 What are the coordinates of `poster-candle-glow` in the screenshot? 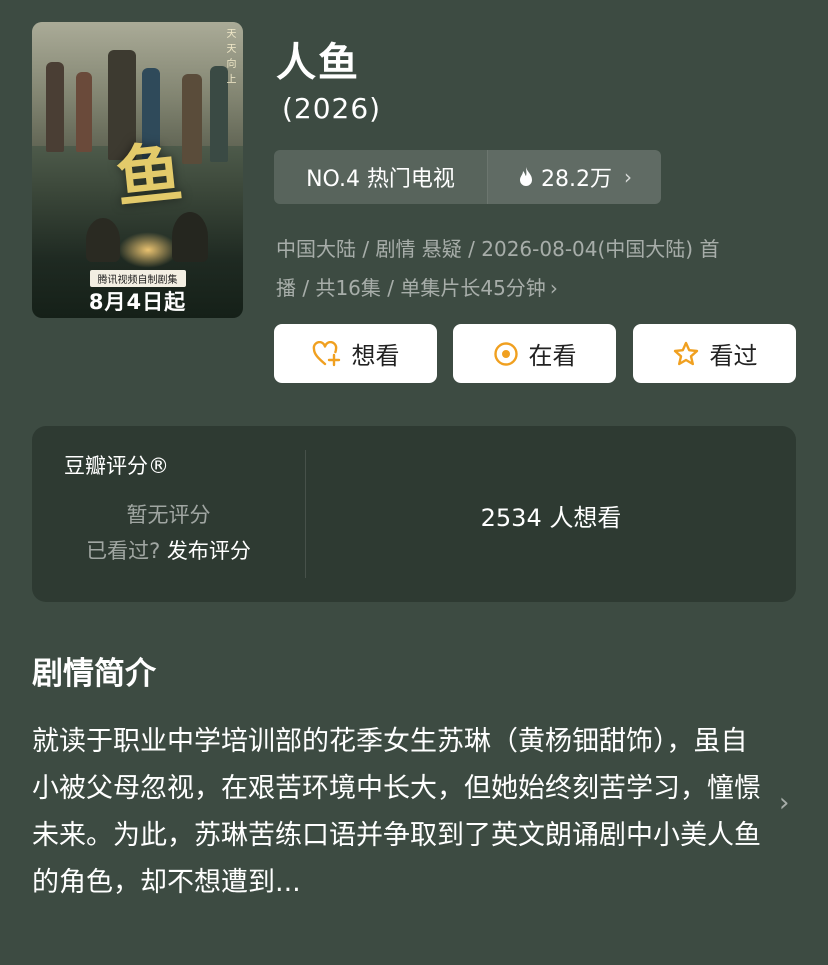 It's located at (148, 250).